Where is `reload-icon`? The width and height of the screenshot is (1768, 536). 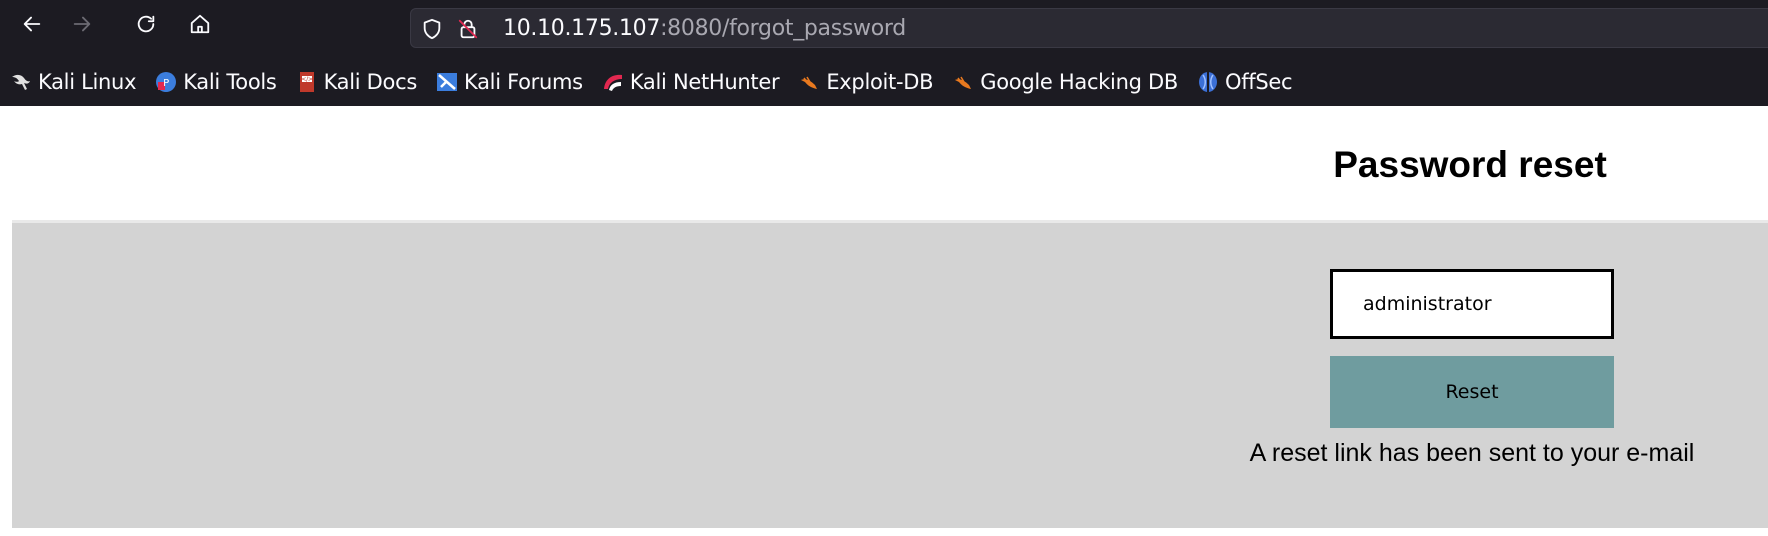 reload-icon is located at coordinates (146, 27).